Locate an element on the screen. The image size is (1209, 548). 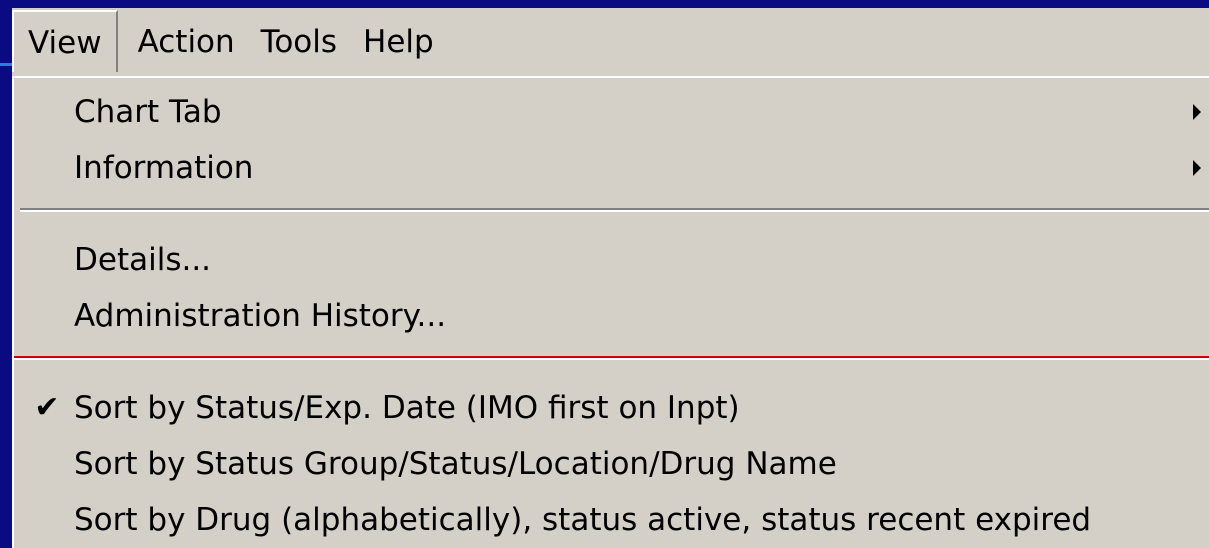
menu-view: View is located at coordinates (65, 41).